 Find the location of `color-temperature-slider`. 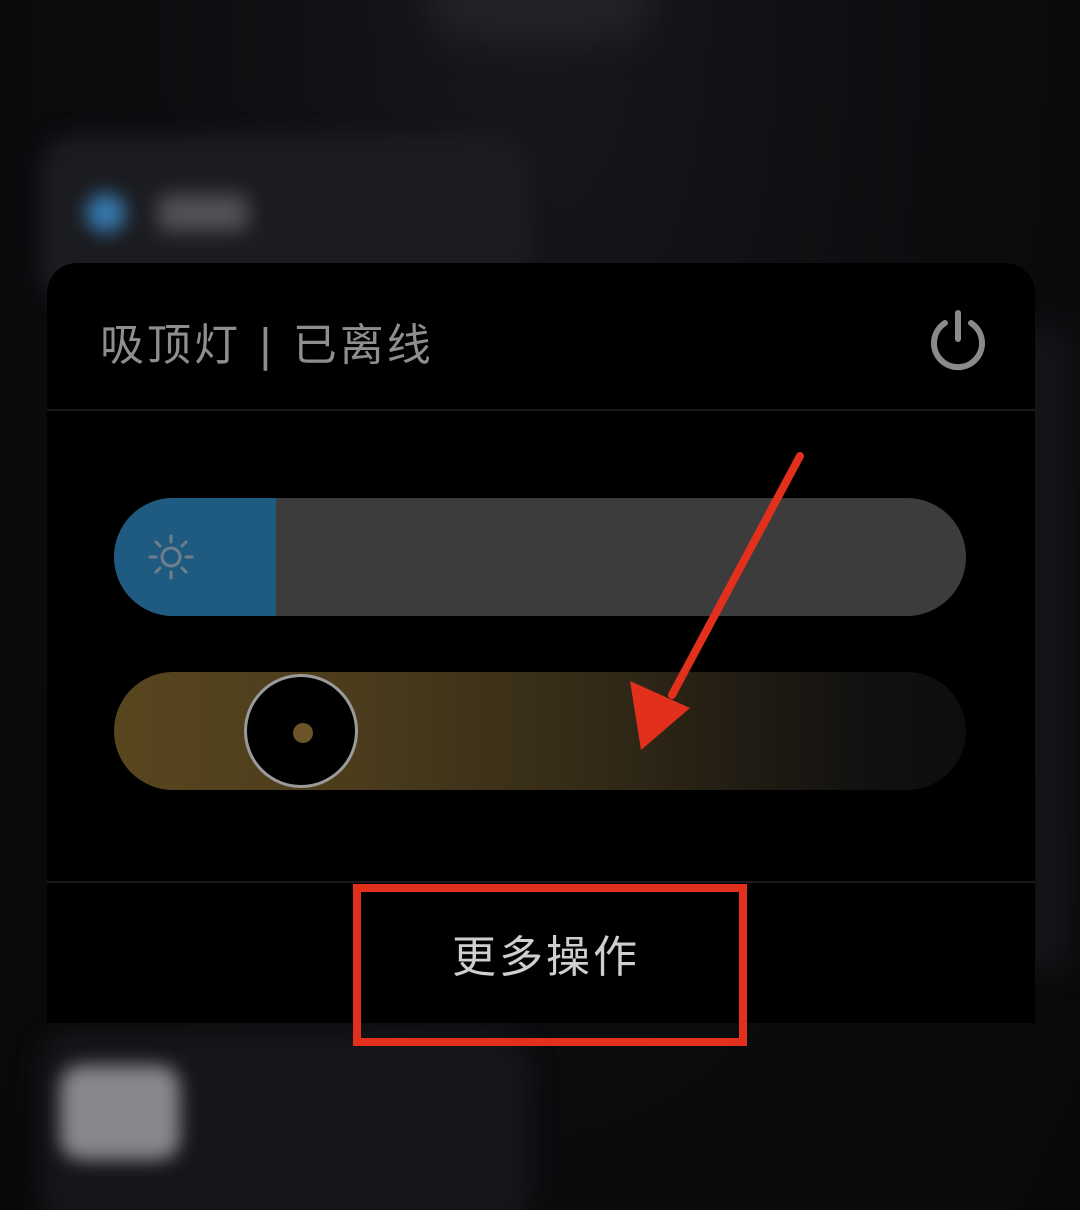

color-temperature-slider is located at coordinates (540, 731).